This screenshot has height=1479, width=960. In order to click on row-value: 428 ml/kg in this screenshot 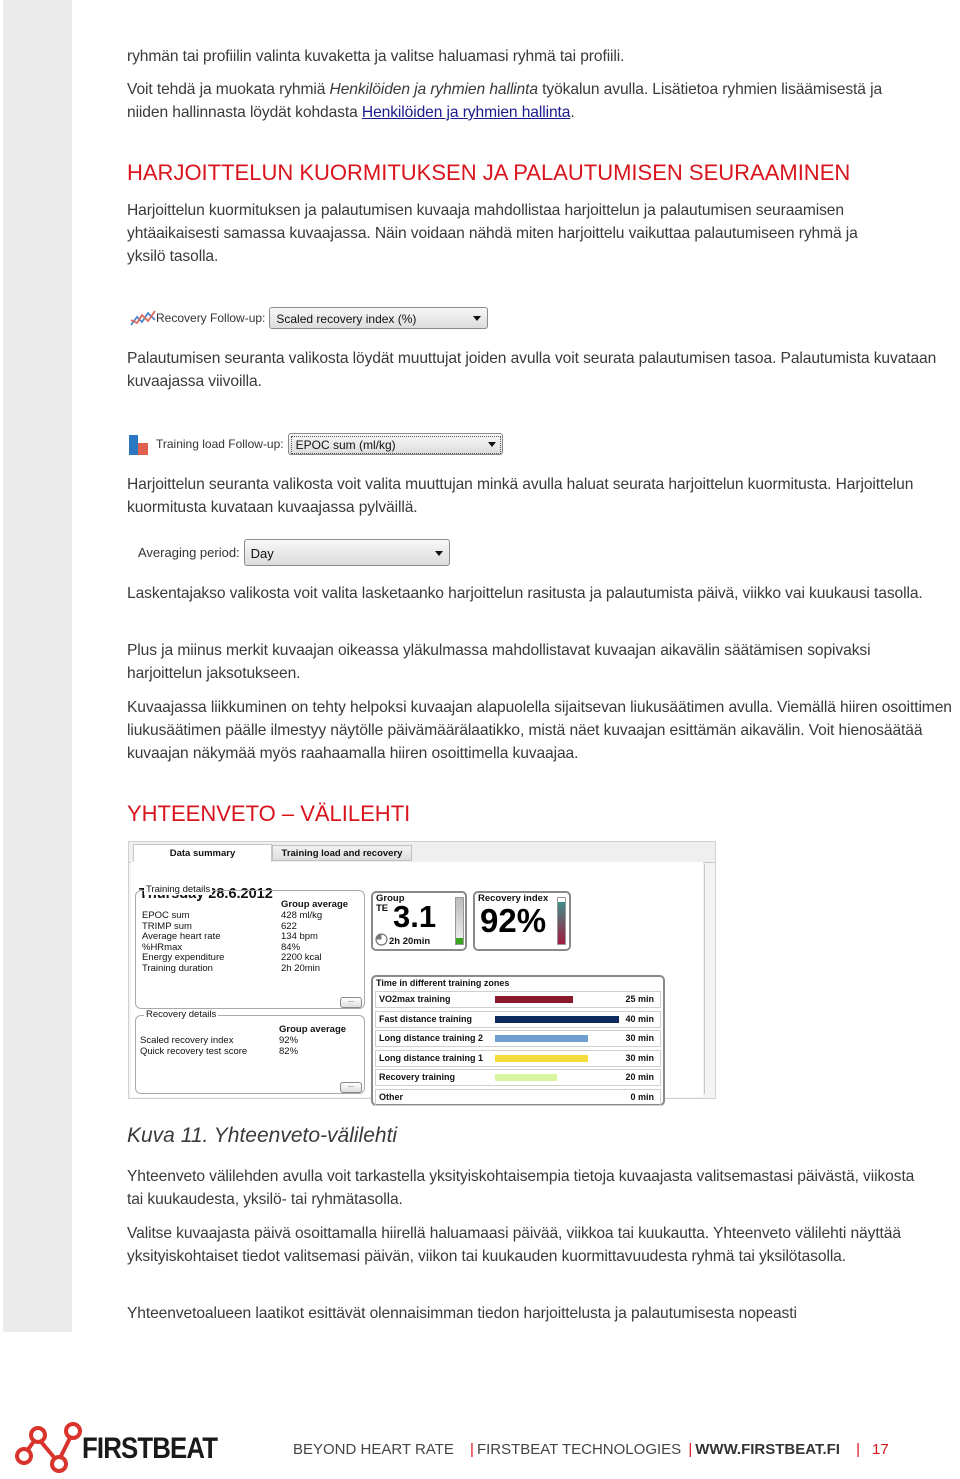, I will do `click(302, 915)`.